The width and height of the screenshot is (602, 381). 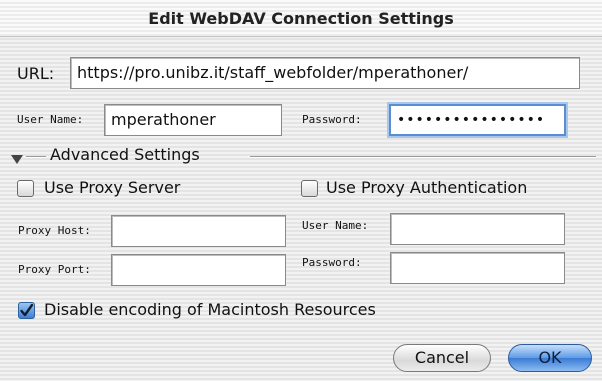 What do you see at coordinates (550, 358) in the screenshot?
I see `ok-button: OK` at bounding box center [550, 358].